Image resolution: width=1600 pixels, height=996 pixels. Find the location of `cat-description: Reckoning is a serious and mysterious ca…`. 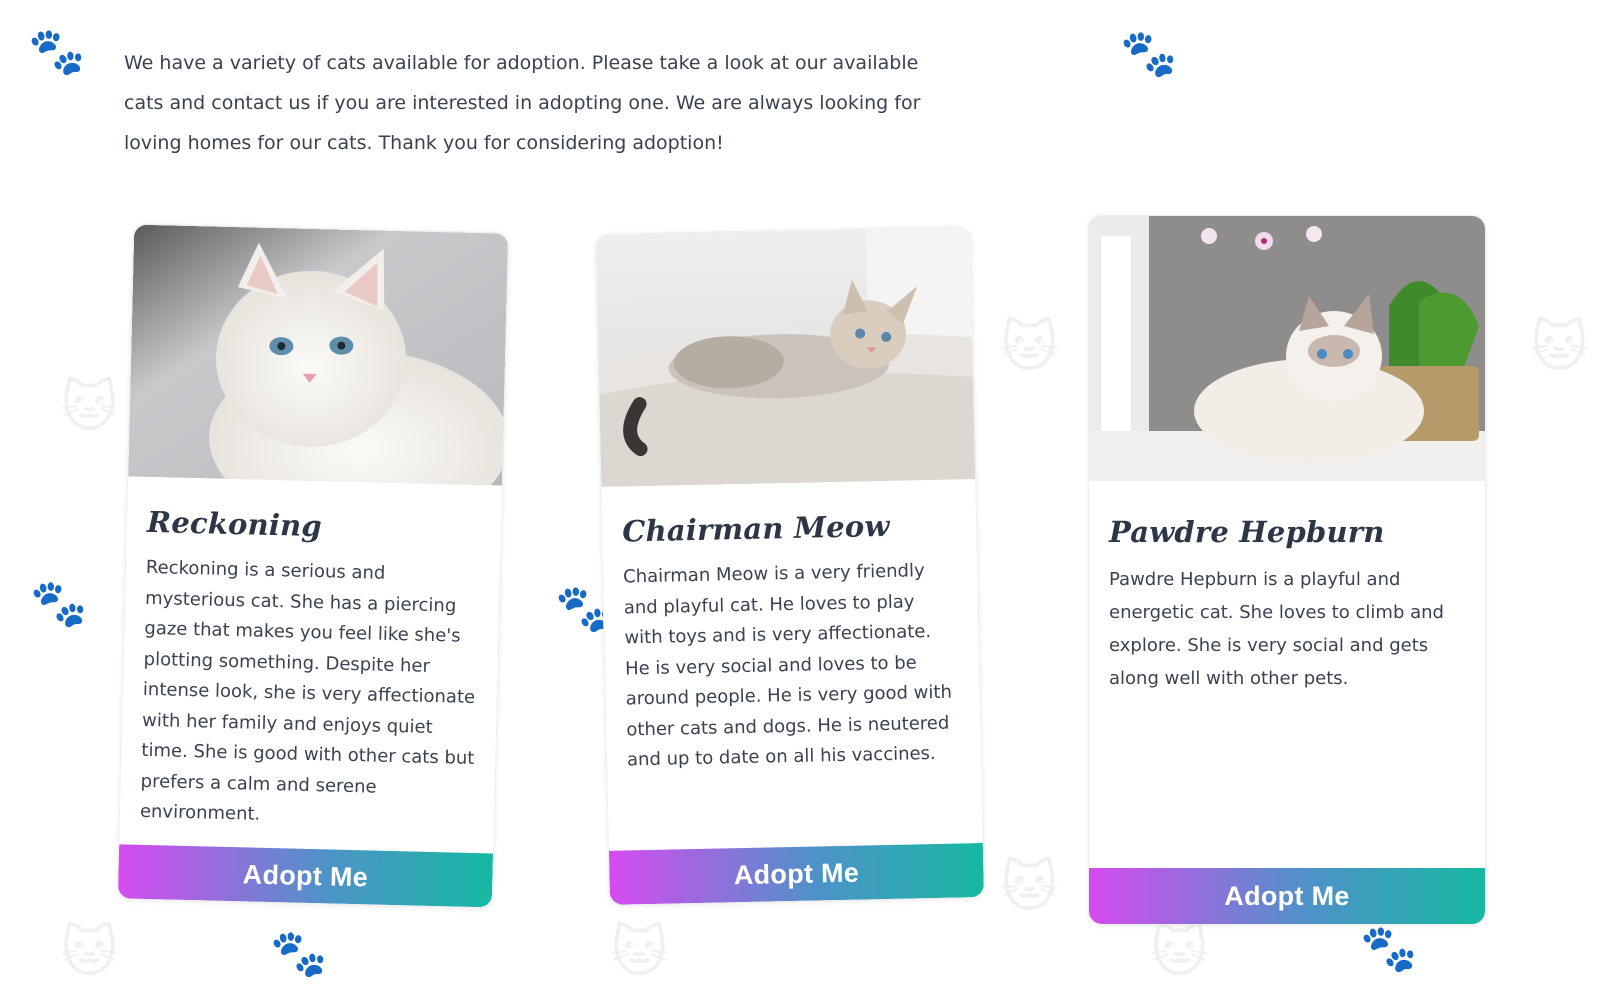

cat-description: Reckoning is a serious and mysterious ca… is located at coordinates (307, 690).